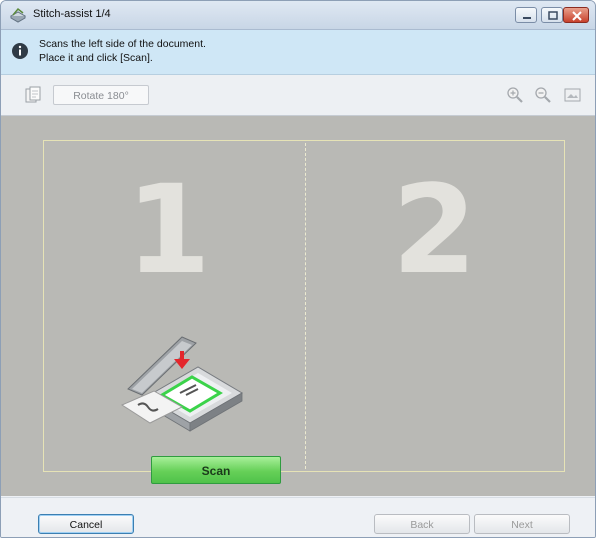 The image size is (596, 538). What do you see at coordinates (434, 230) in the screenshot?
I see `right-page-number: 2` at bounding box center [434, 230].